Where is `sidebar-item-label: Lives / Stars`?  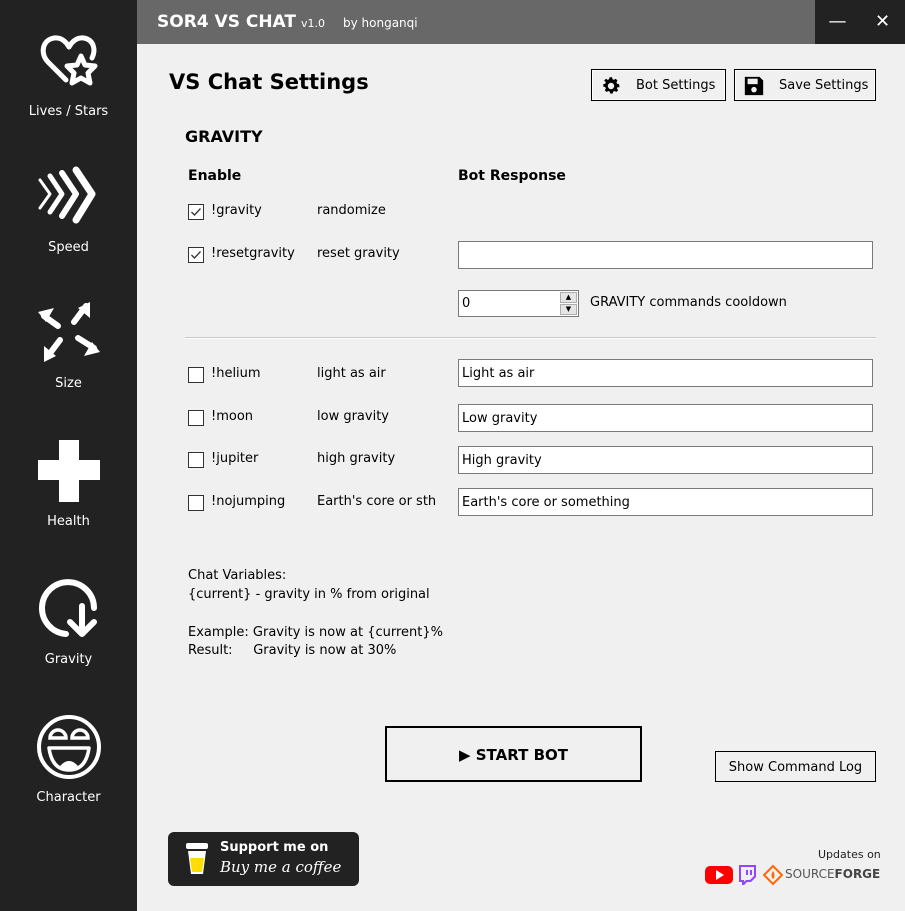 sidebar-item-label: Lives / Stars is located at coordinates (68, 111).